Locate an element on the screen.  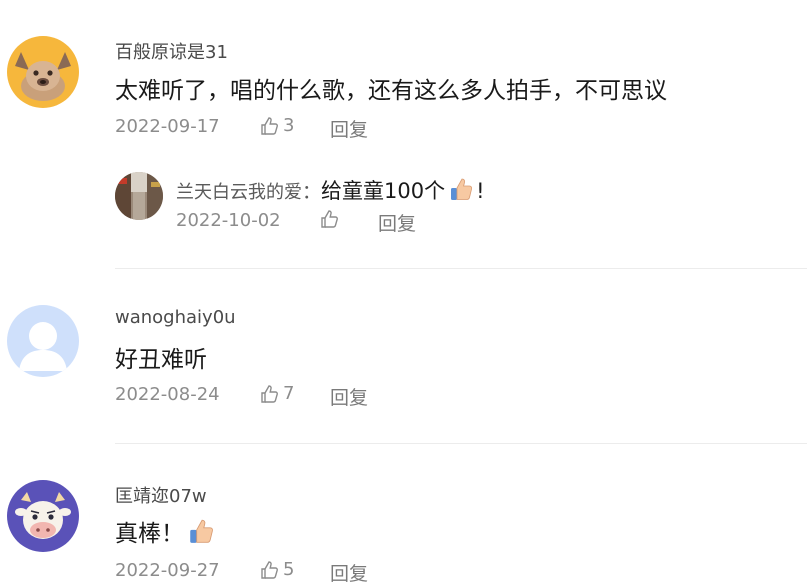
username: 百般原谅是31 is located at coordinates (171, 51).